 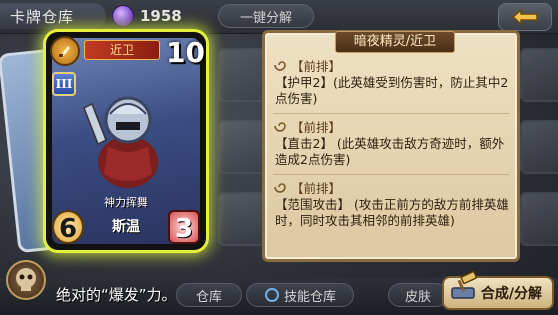 I want to click on tab-skill-storage-label: 技能仓库, so click(x=309, y=297).